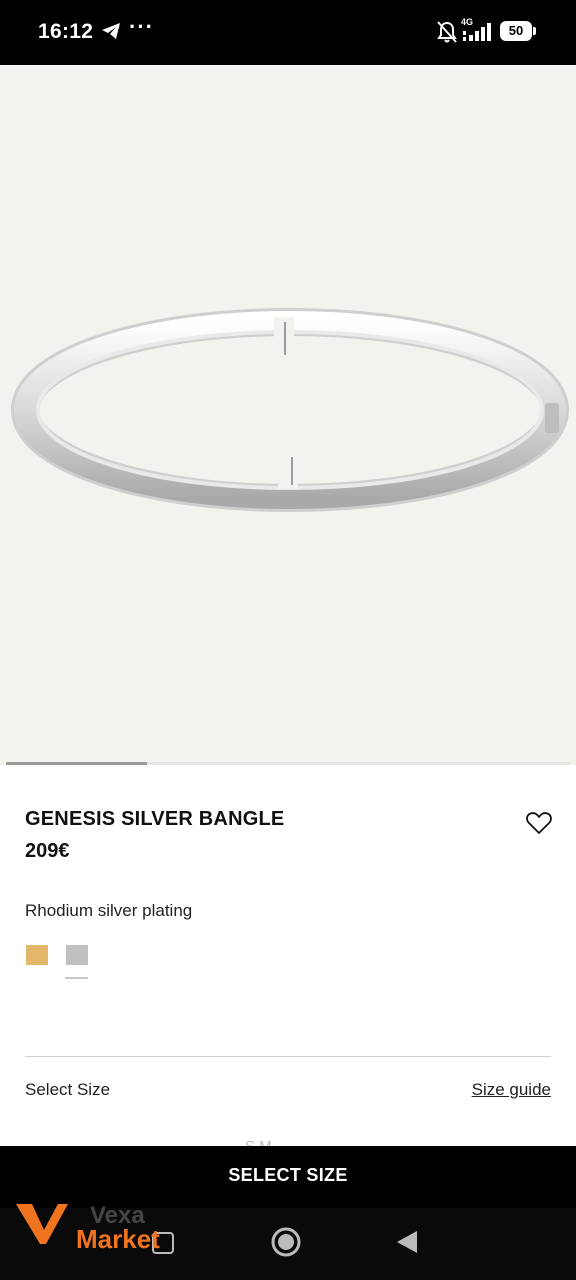  What do you see at coordinates (42, 1224) in the screenshot?
I see `watermark-logo-icon` at bounding box center [42, 1224].